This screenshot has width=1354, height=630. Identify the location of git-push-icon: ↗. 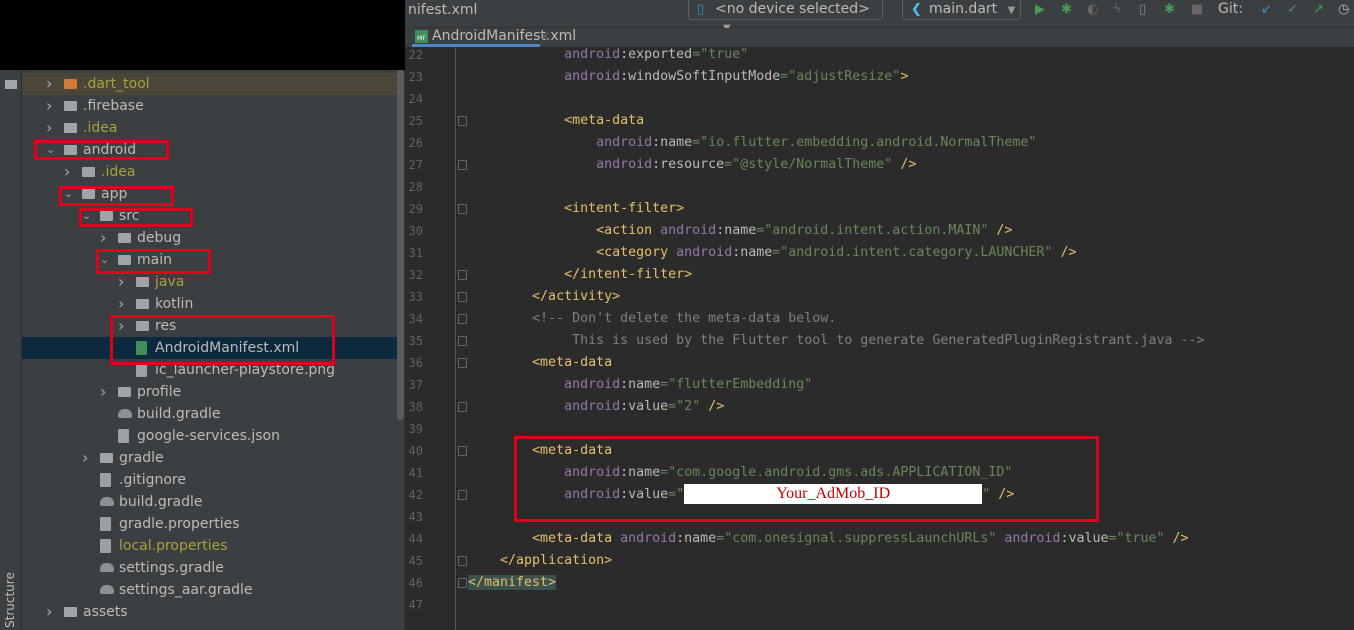
(1318, 10).